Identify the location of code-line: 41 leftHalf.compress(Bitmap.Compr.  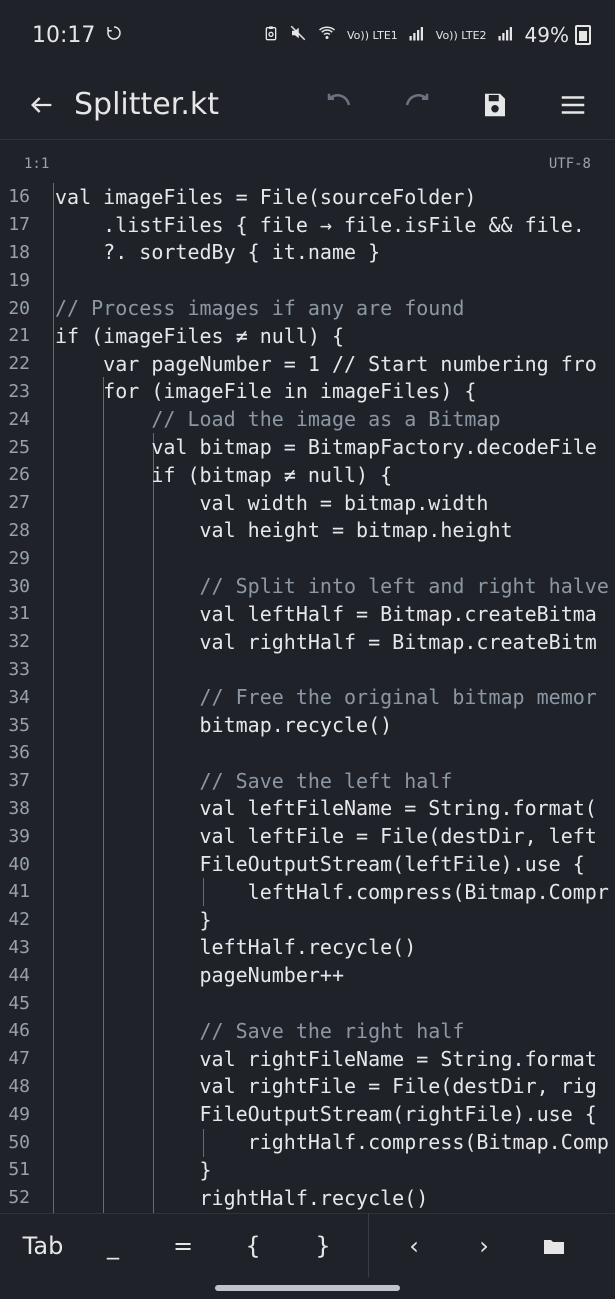
(307, 892).